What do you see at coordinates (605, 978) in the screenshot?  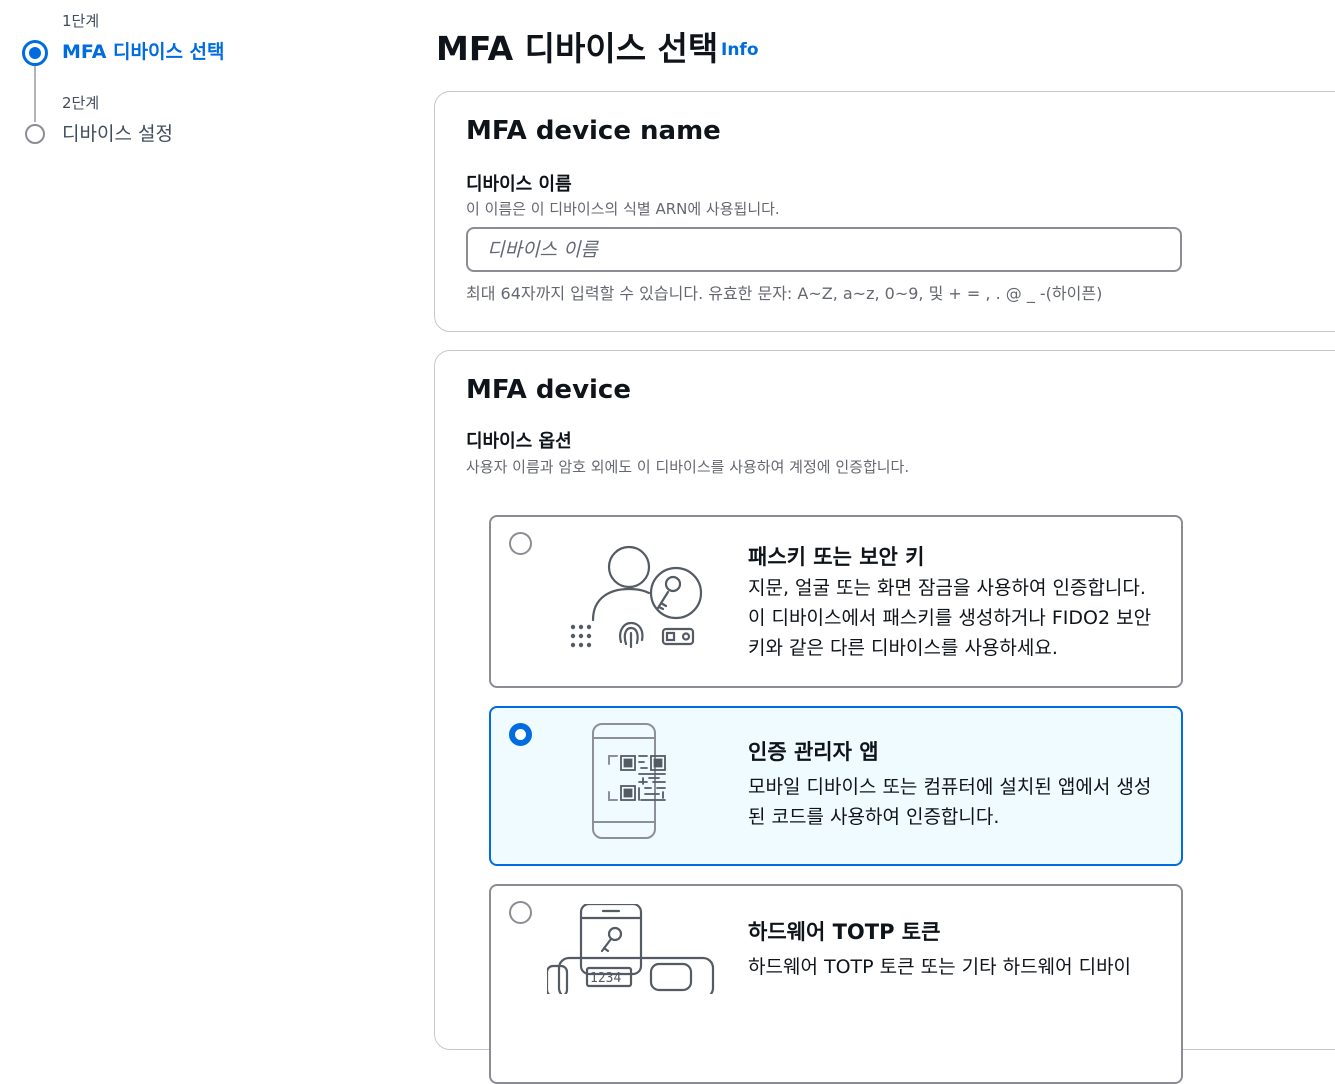 I see `token-display-text: 1234` at bounding box center [605, 978].